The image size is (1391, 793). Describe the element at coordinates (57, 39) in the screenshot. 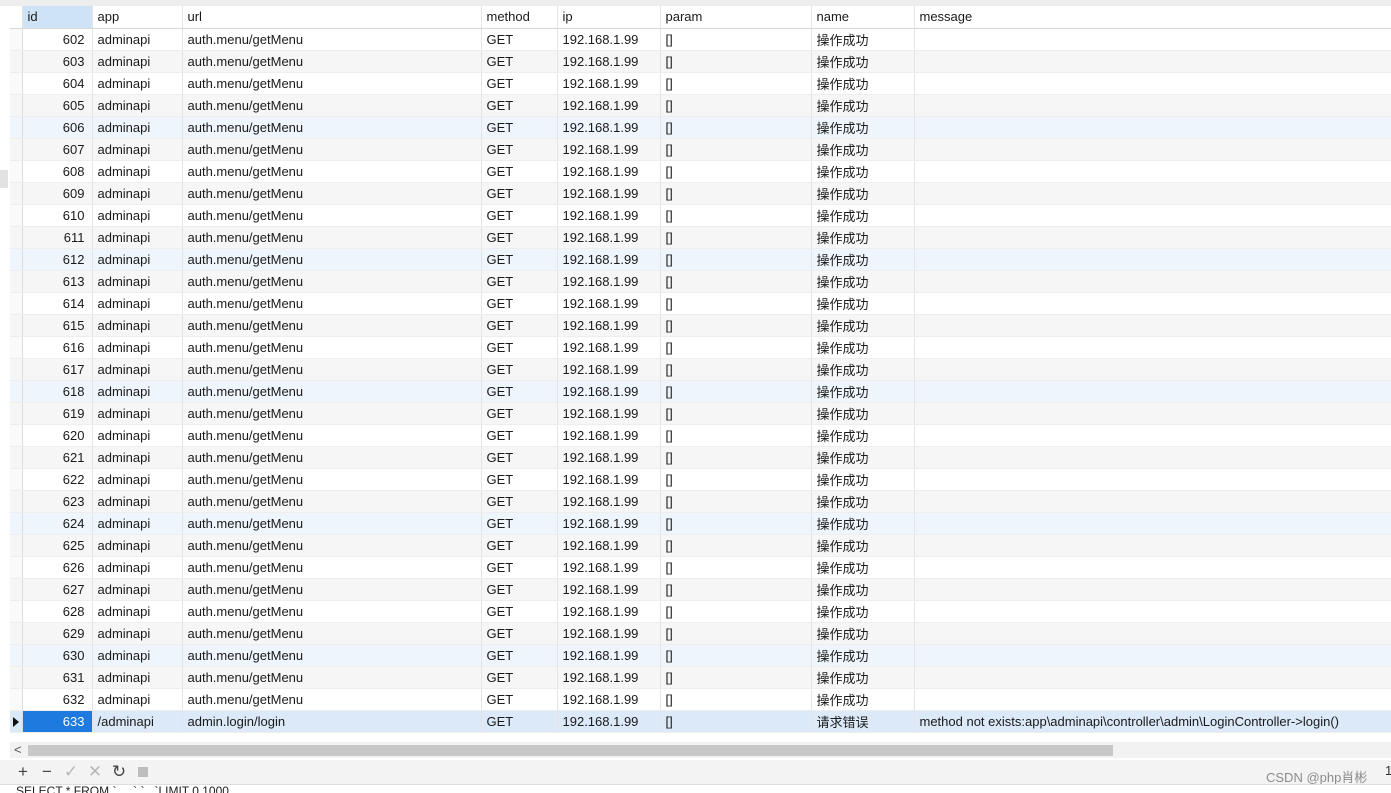

I see `cell-id: 602` at that location.